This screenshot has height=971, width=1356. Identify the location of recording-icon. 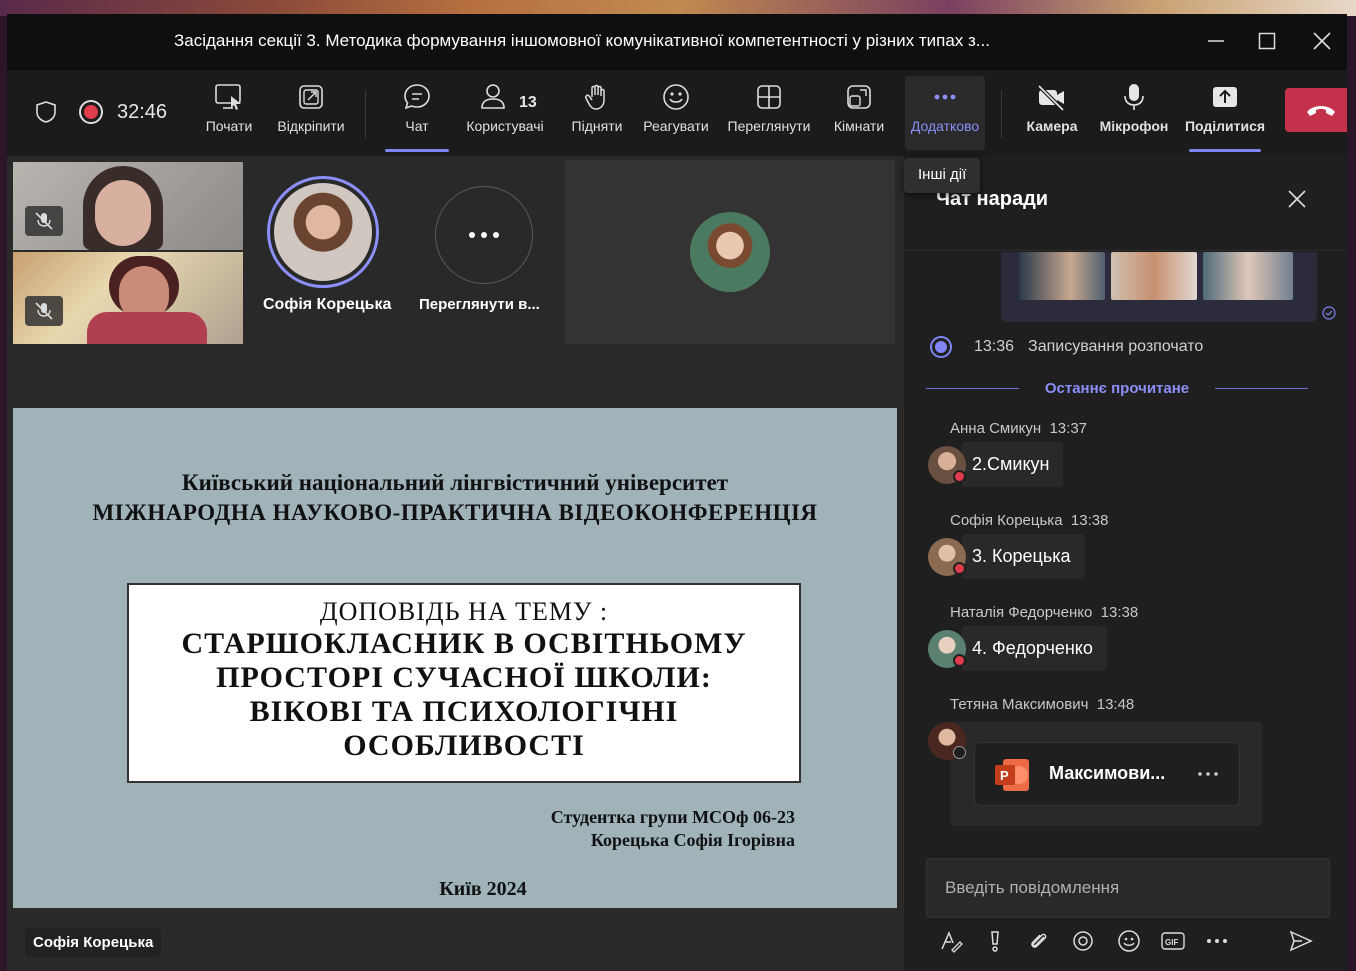
(941, 347).